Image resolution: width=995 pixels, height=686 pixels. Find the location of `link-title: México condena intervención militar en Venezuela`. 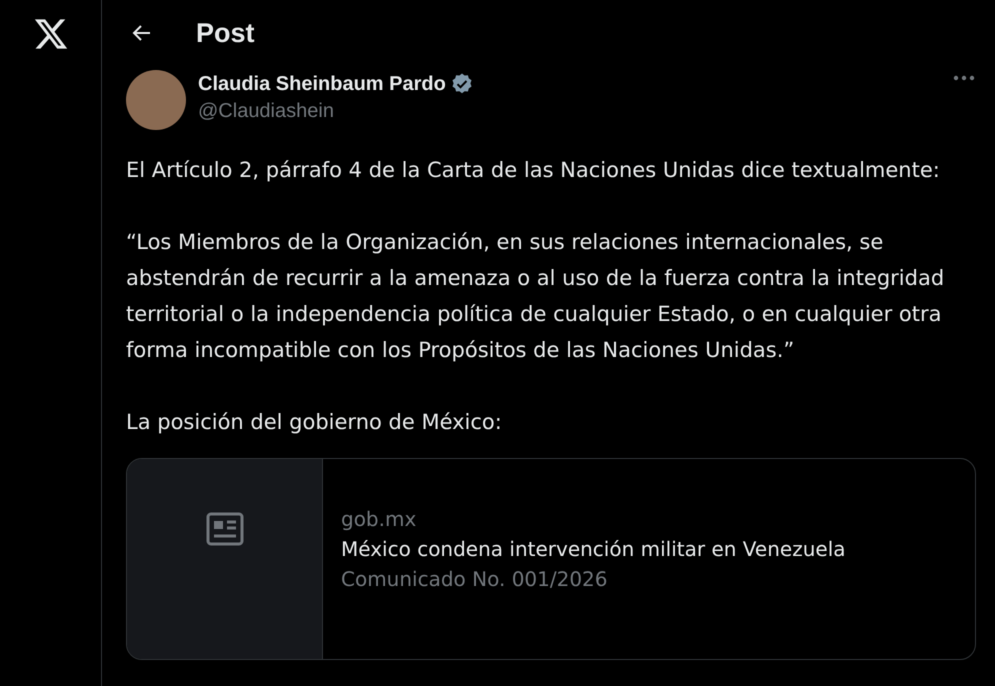

link-title: México condena intervención militar en Venezuela is located at coordinates (593, 549).